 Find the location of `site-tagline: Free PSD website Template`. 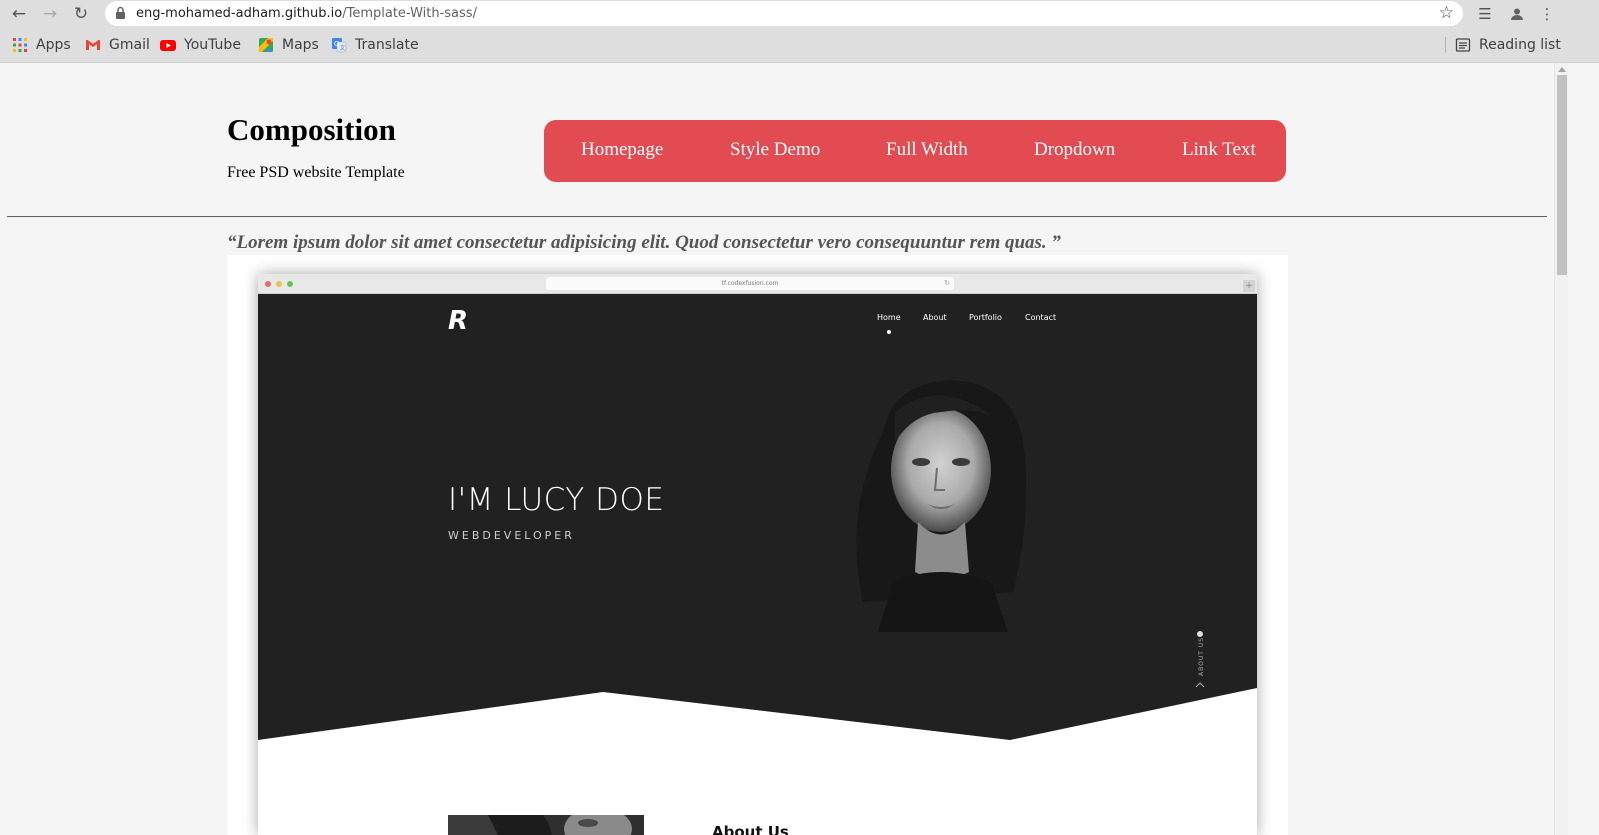

site-tagline: Free PSD website Template is located at coordinates (316, 172).